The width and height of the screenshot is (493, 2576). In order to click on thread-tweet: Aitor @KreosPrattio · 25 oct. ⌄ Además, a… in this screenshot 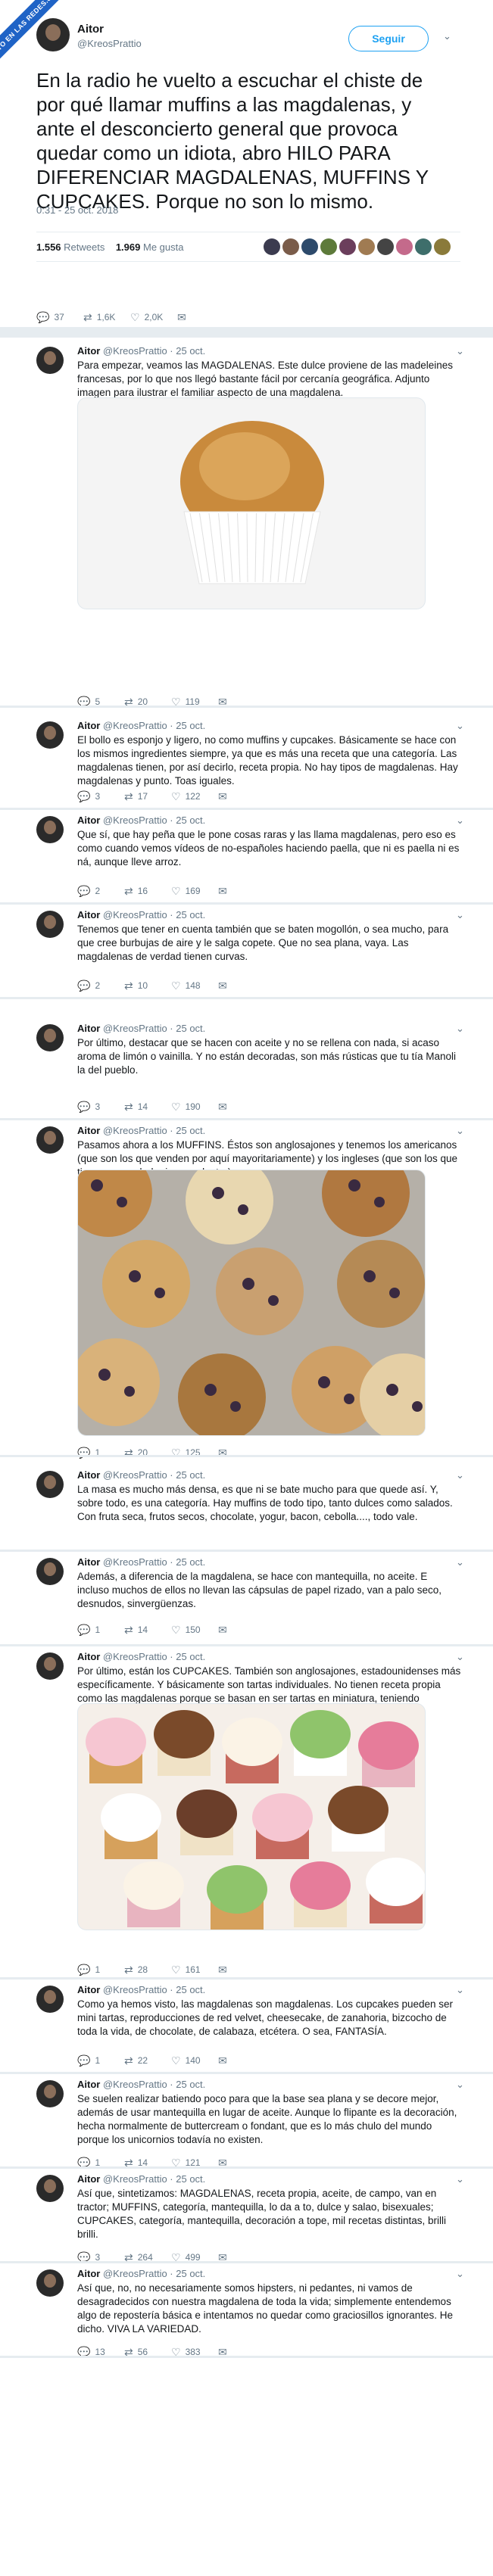, I will do `click(250, 1597)`.